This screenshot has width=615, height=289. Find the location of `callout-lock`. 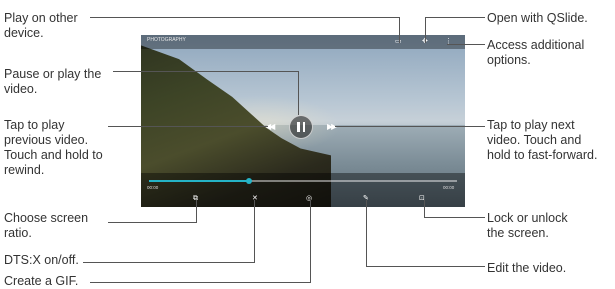

callout-lock is located at coordinates (454, 217).